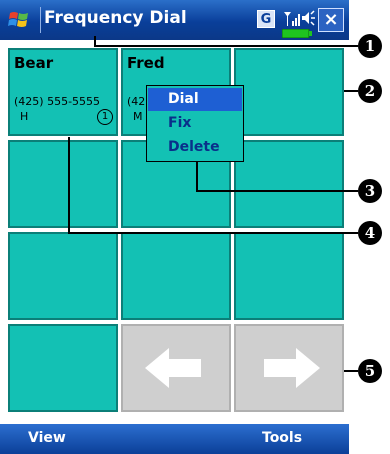  Describe the element at coordinates (292, 368) in the screenshot. I see `right-arrow-icon` at that location.